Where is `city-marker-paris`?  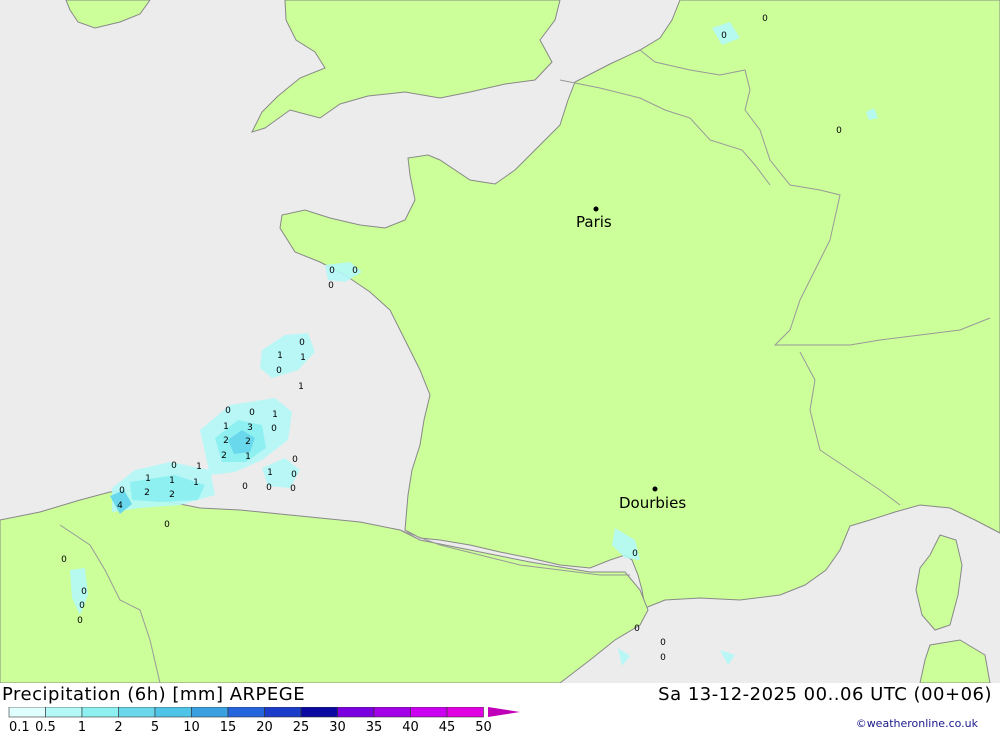 city-marker-paris is located at coordinates (596, 209).